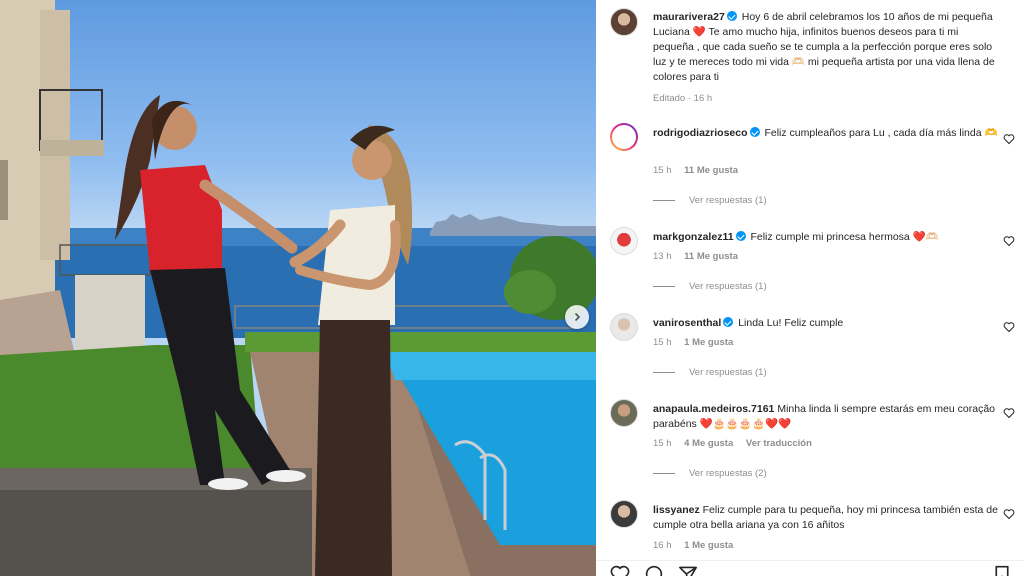 This screenshot has width=1024, height=576. Describe the element at coordinates (676, 510) in the screenshot. I see `comment-user: lissyanez` at that location.